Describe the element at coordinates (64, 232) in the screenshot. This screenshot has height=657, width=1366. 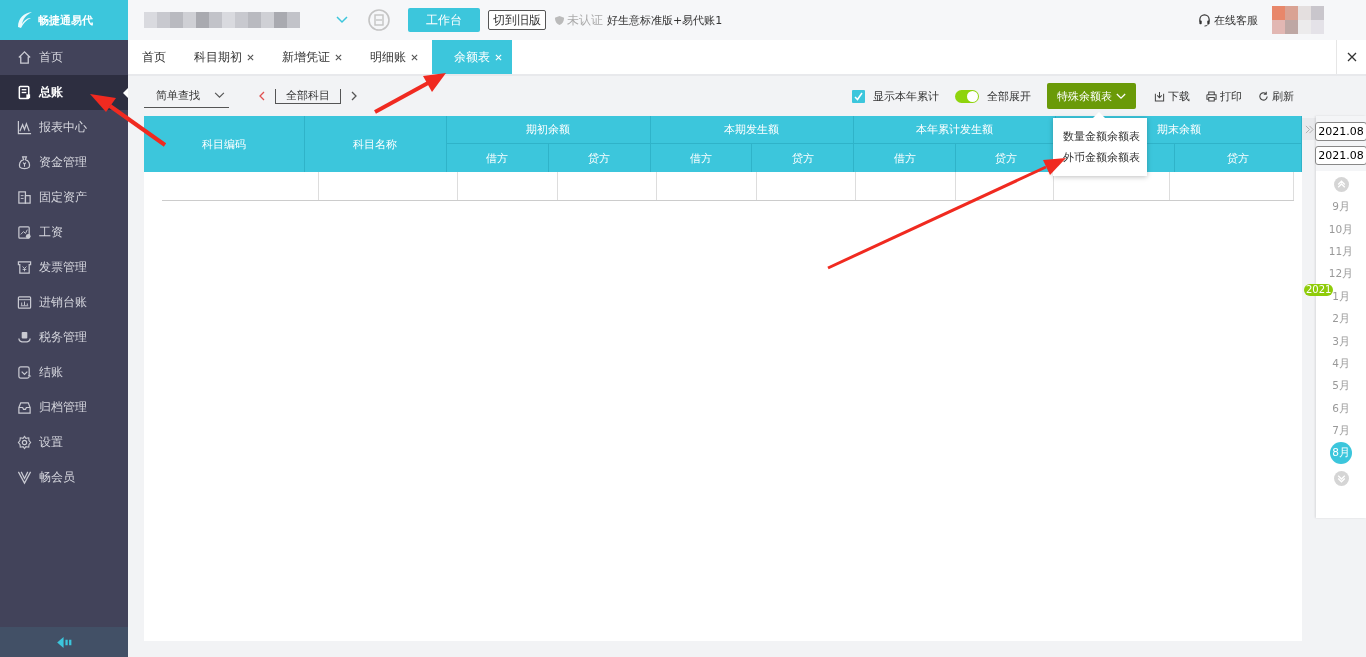
I see `sidebar-item: 工资` at that location.